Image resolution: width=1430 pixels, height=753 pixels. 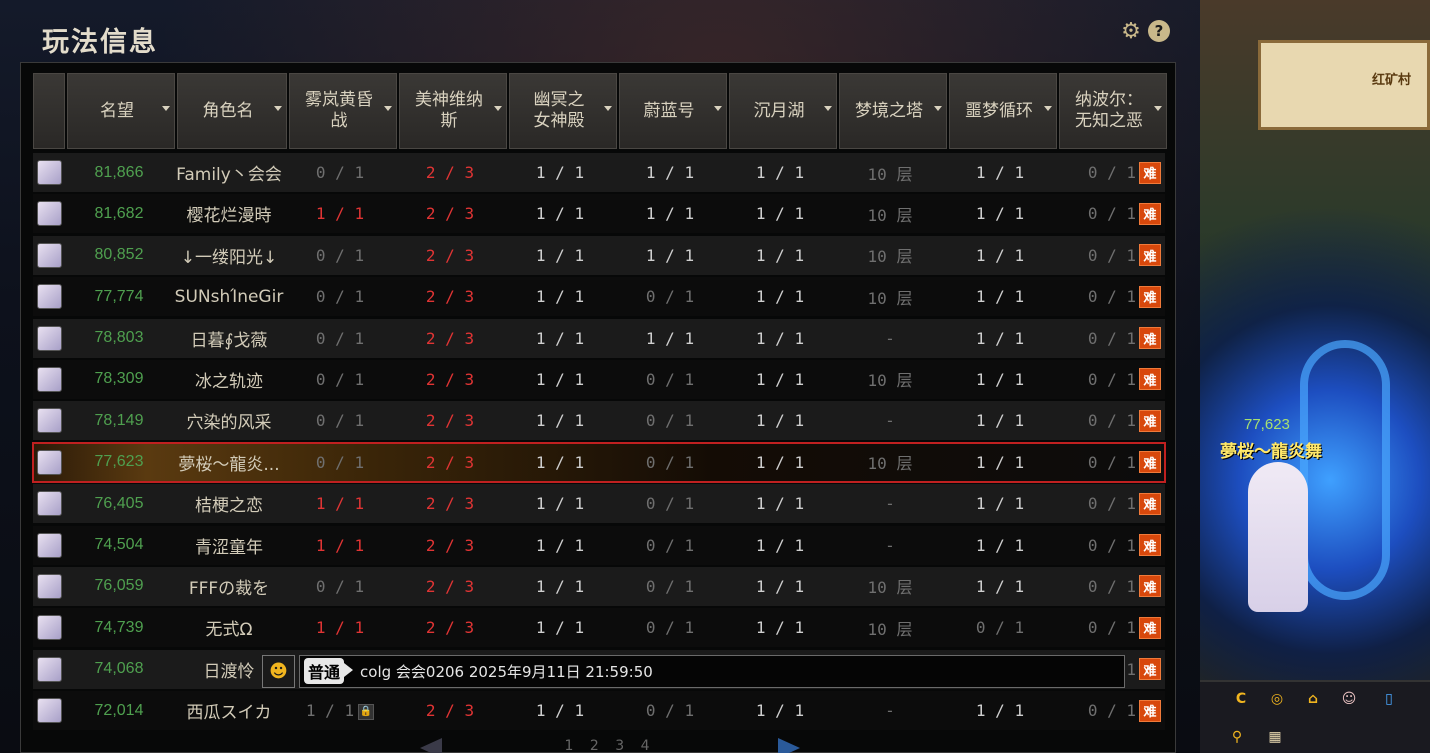 I want to click on column-header-label: 角色名, so click(x=228, y=110).